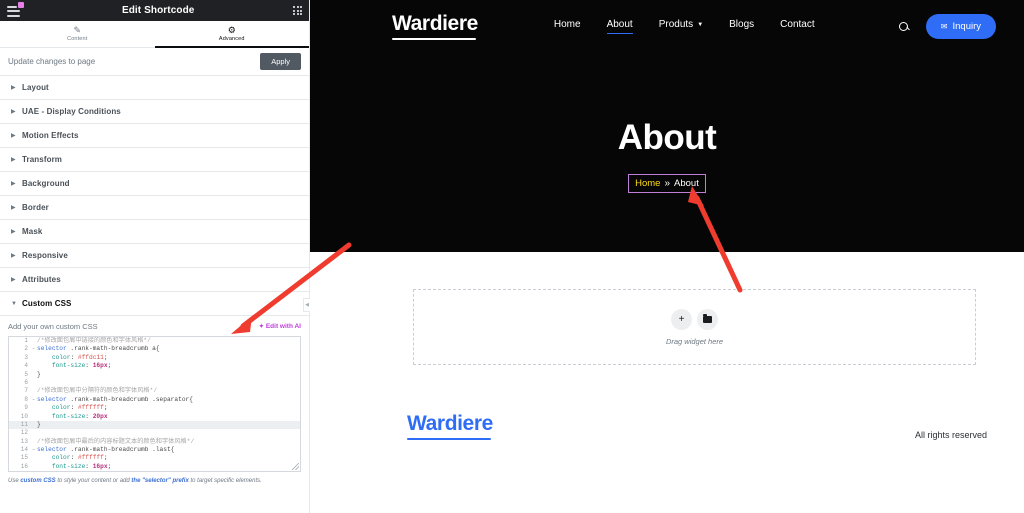 The height and width of the screenshot is (513, 1024). Describe the element at coordinates (24, 458) in the screenshot. I see `code-line-number: 15` at that location.